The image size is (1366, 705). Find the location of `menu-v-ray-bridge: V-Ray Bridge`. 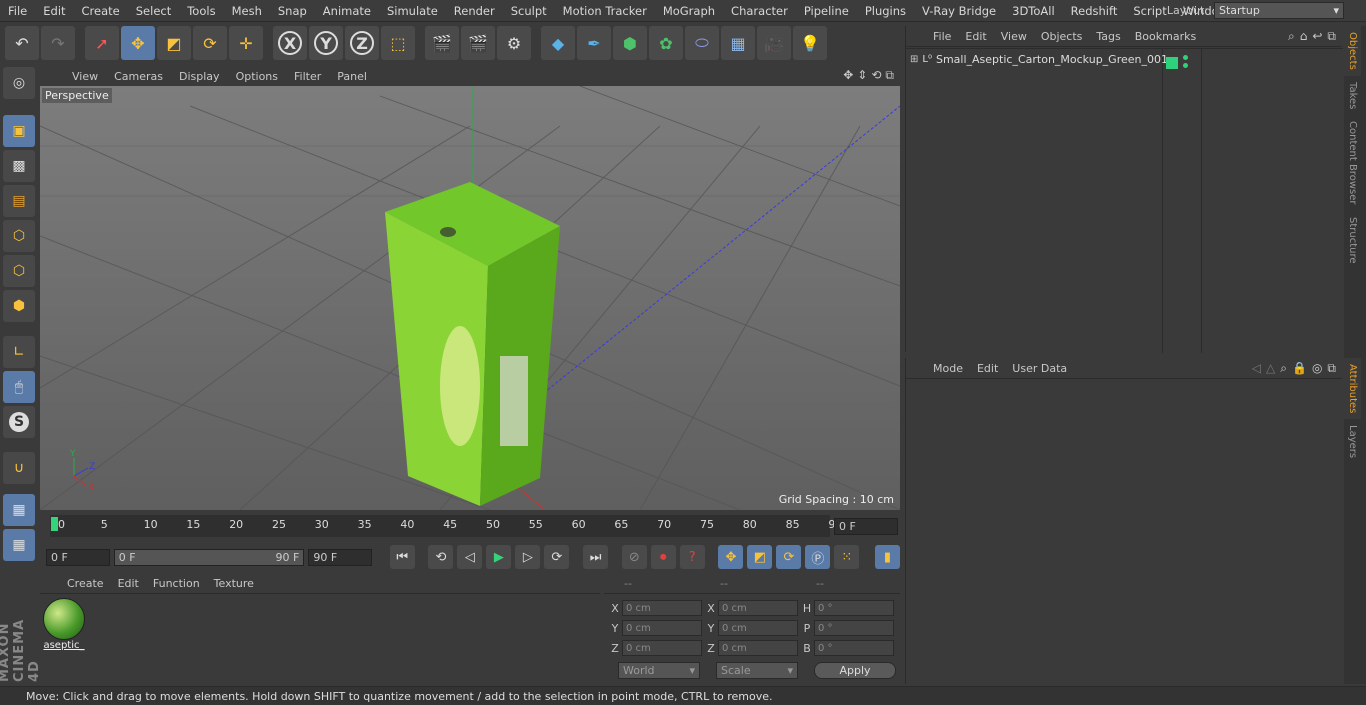

menu-v-ray-bridge: V-Ray Bridge is located at coordinates (959, 11).